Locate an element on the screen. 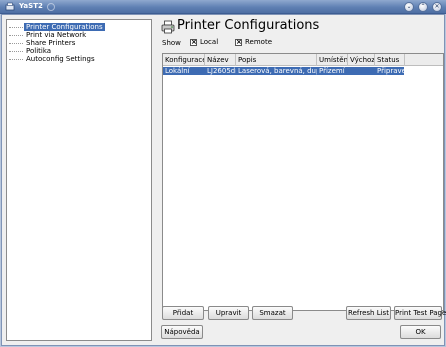  column-header-status: Status is located at coordinates (390, 60).